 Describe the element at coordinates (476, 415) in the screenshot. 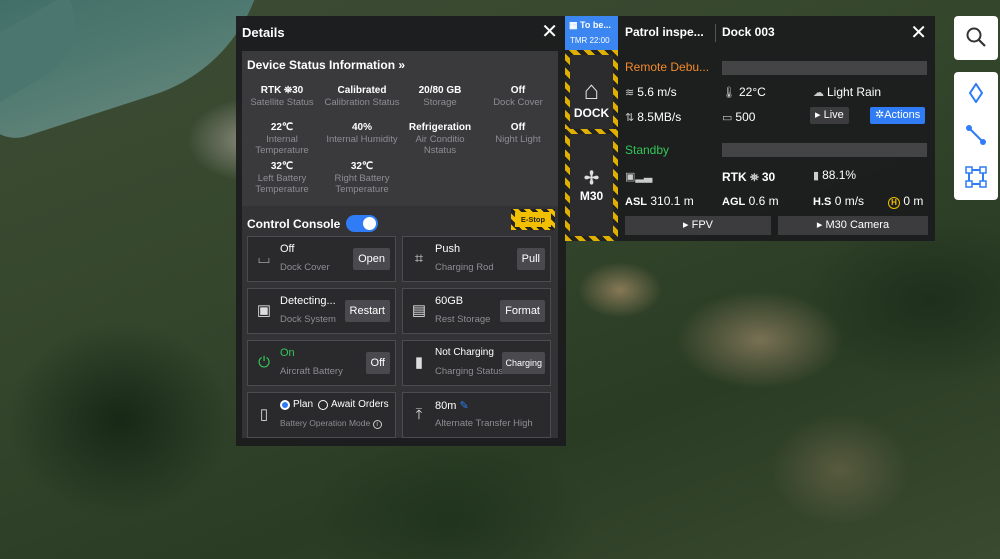

I see `control-transfer-height: ⤒ 80m ✎ Alternate Transfer High` at that location.